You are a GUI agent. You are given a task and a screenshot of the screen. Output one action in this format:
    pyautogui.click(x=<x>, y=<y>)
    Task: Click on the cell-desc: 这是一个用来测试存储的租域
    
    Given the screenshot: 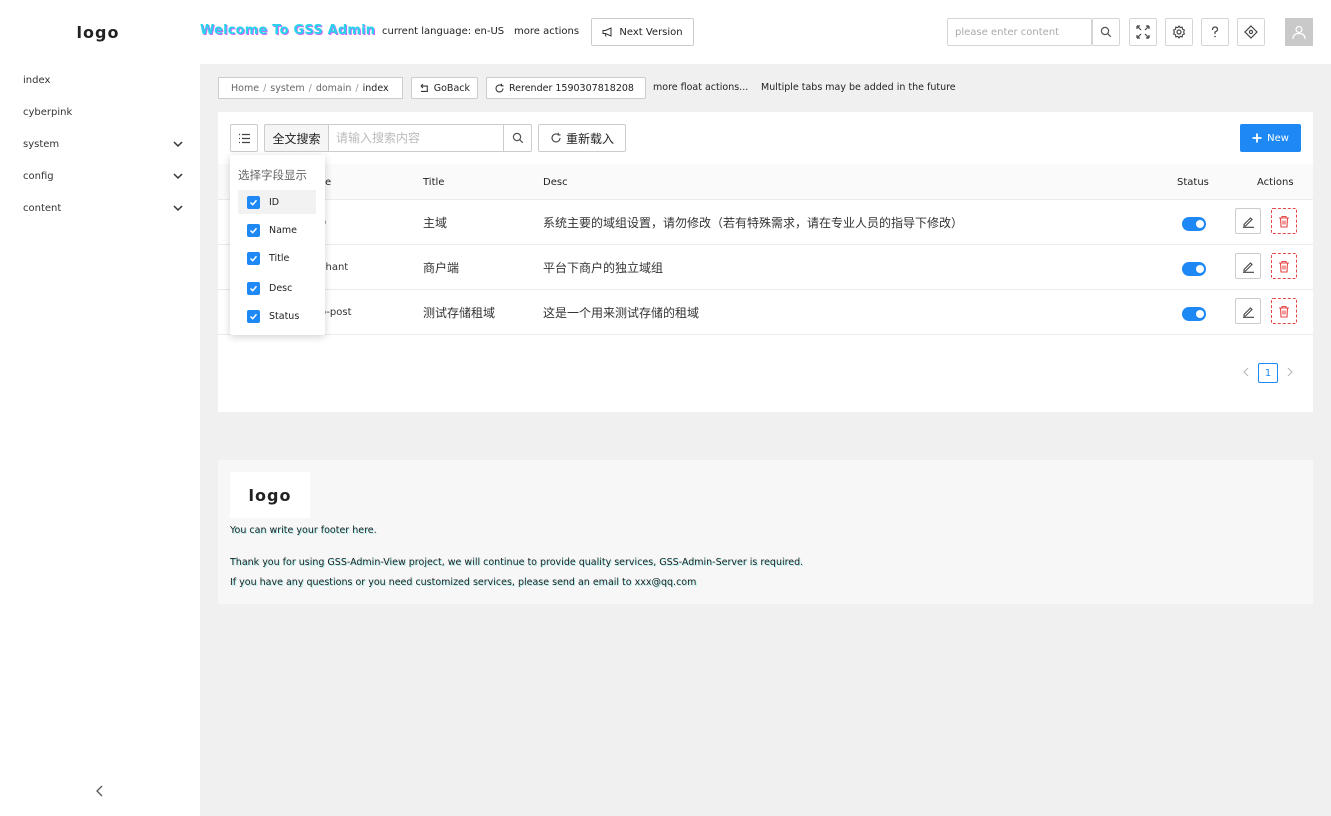 What is the action you would take?
    pyautogui.click(x=621, y=313)
    